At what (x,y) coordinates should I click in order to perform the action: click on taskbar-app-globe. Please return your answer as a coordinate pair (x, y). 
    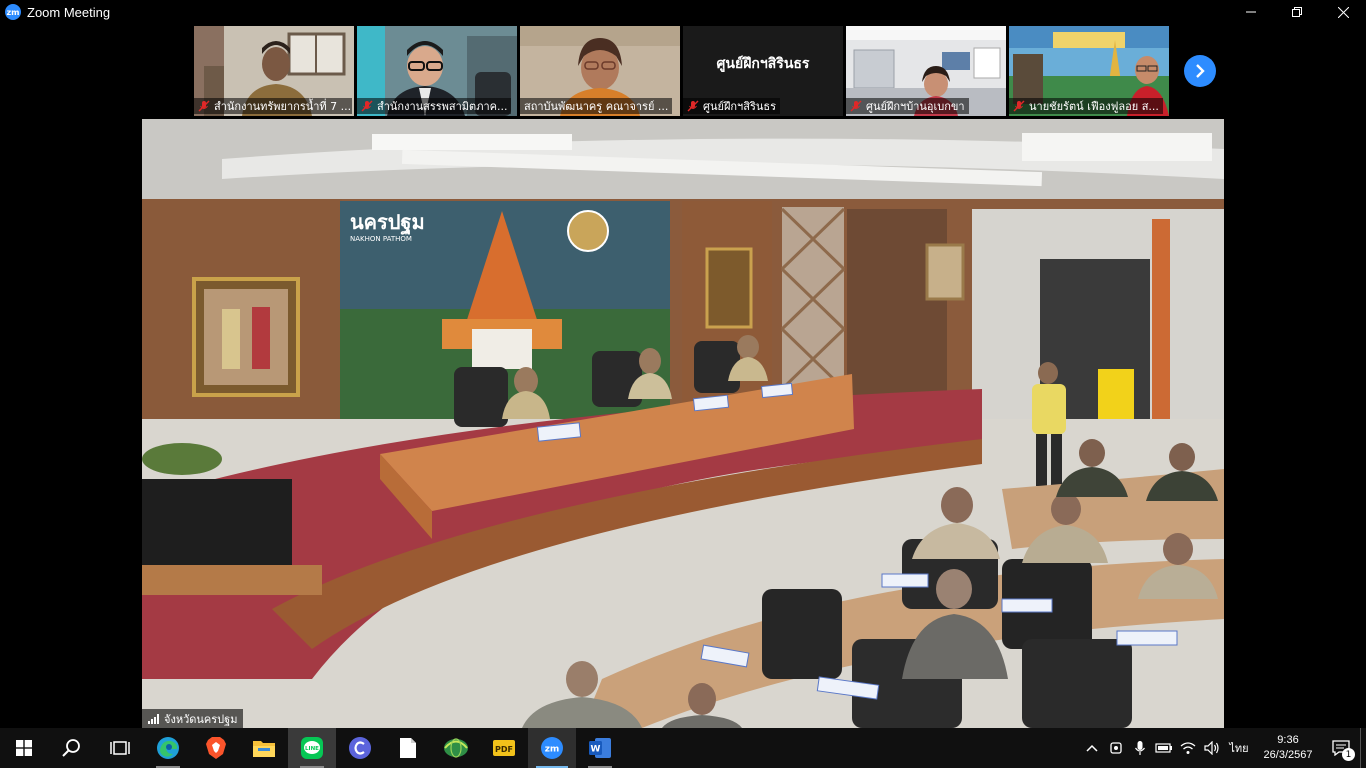
    Looking at the image, I should click on (456, 748).